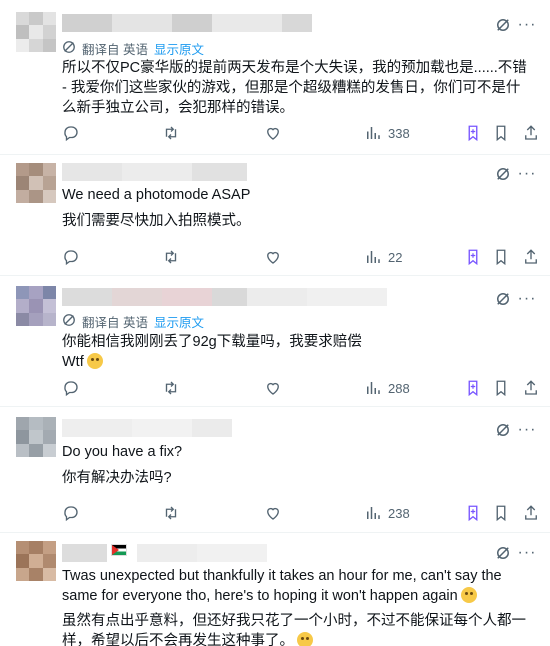  Describe the element at coordinates (212, 342) in the screenshot. I see `post-text: 你能相信我刚刚丢了92g下载量吗，我要求赔偿` at that location.